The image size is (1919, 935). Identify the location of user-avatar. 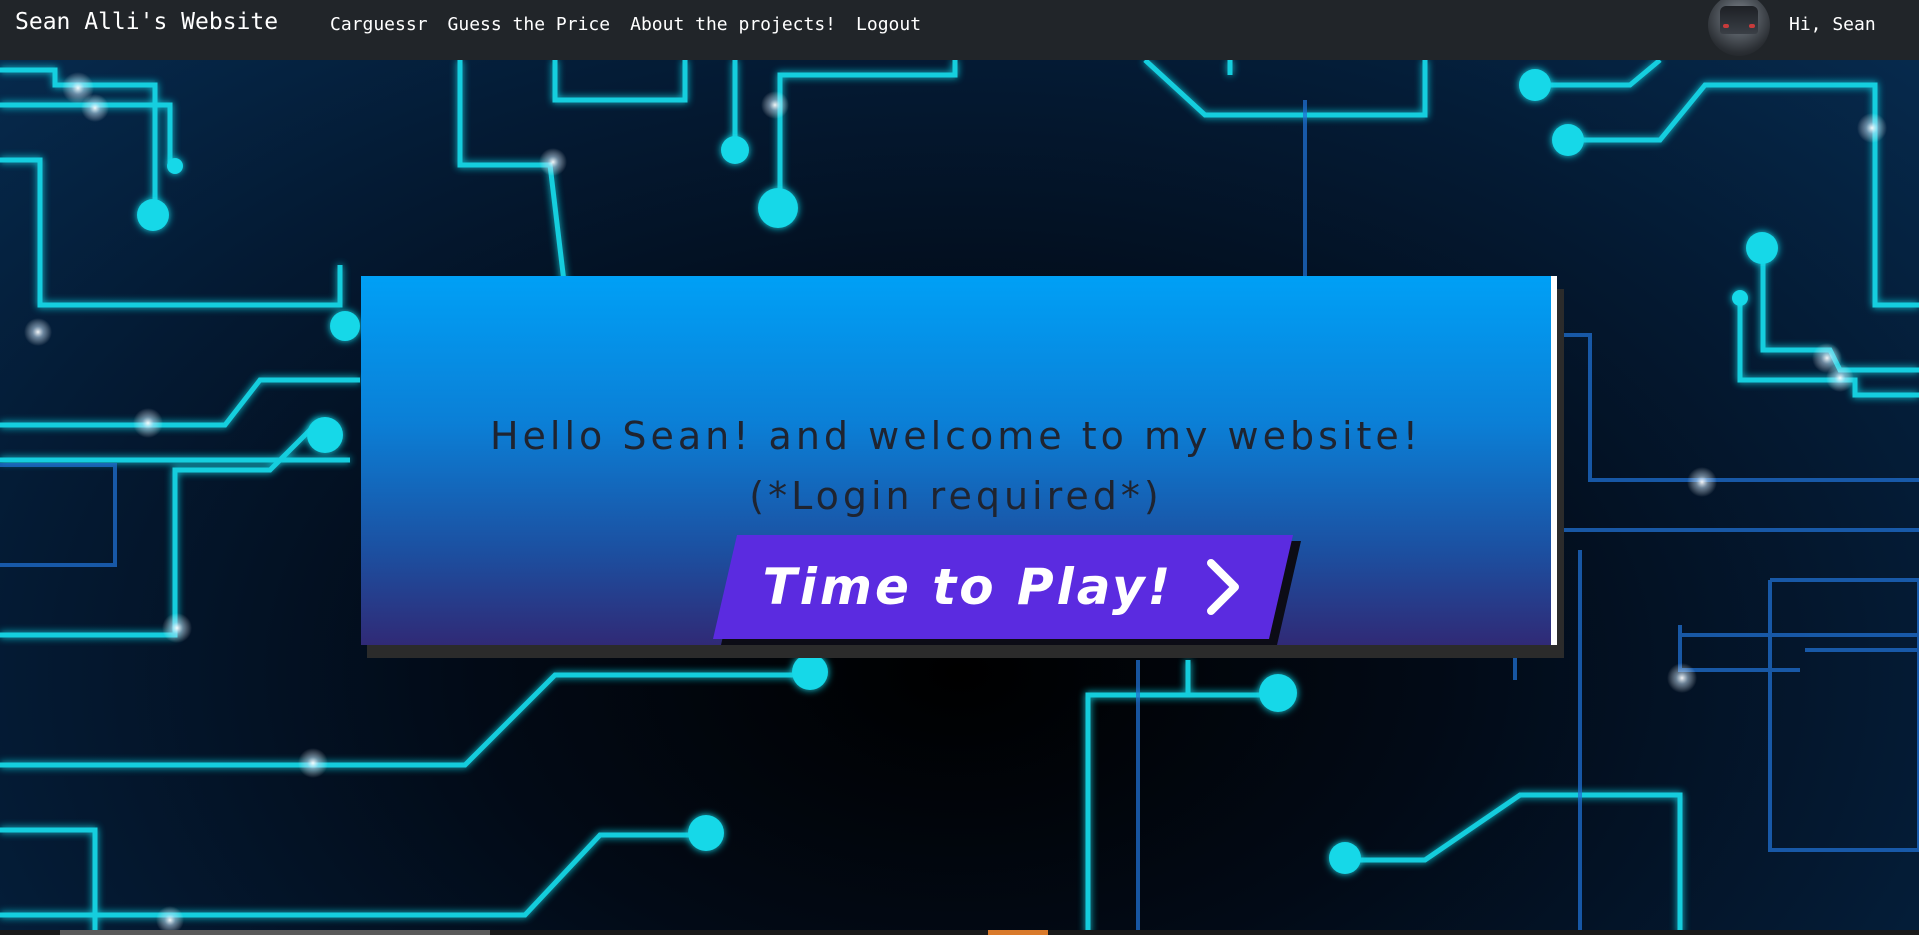
(1739, 28).